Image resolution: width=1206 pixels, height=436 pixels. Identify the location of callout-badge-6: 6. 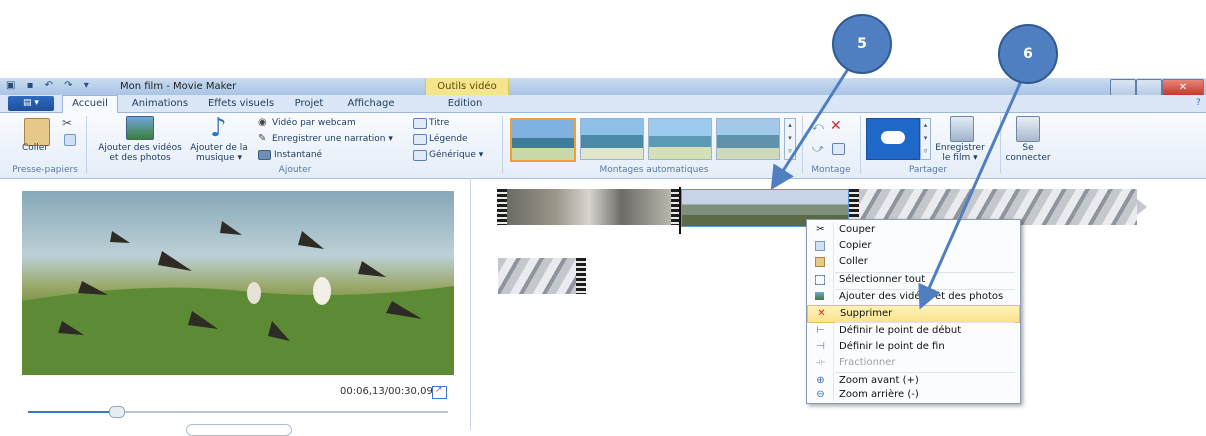
(1028, 54).